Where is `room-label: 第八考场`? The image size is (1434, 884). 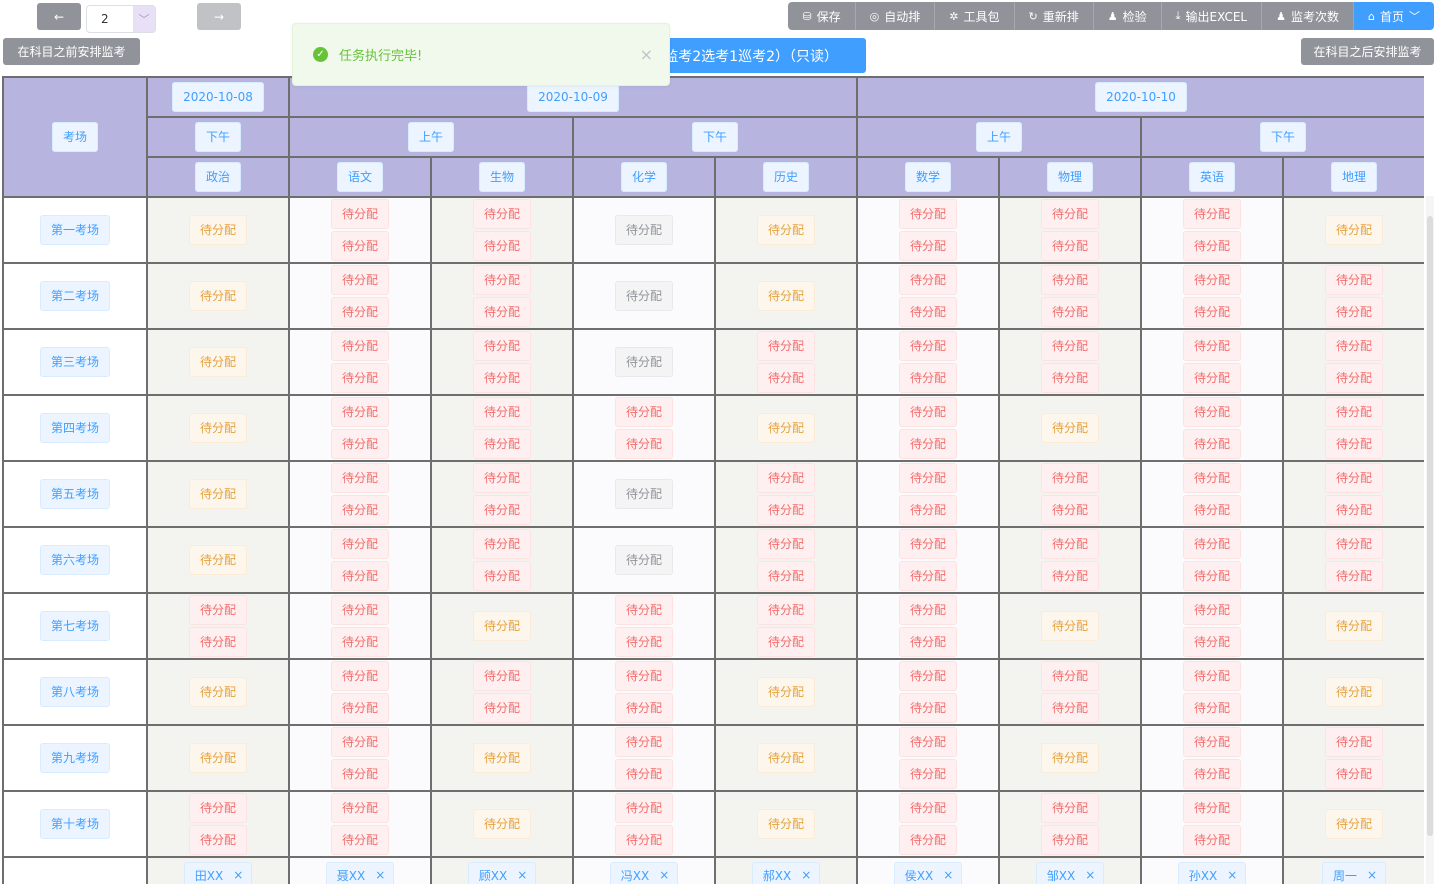
room-label: 第八考场 is located at coordinates (74, 692).